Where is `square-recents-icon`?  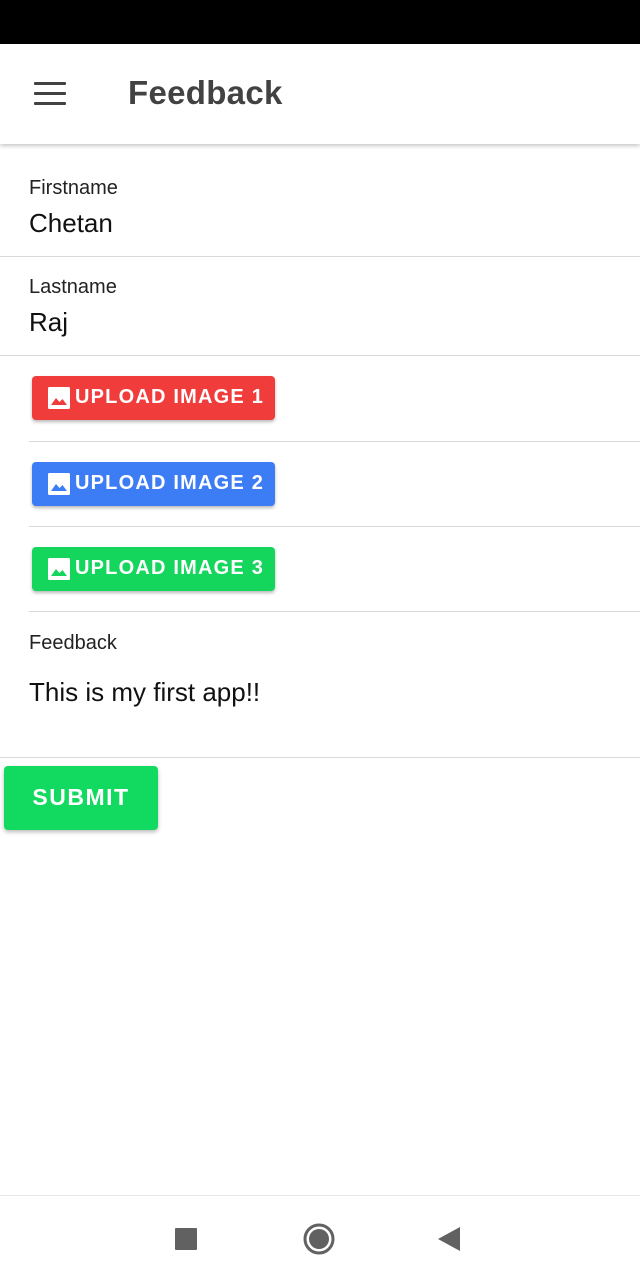 square-recents-icon is located at coordinates (186, 1239).